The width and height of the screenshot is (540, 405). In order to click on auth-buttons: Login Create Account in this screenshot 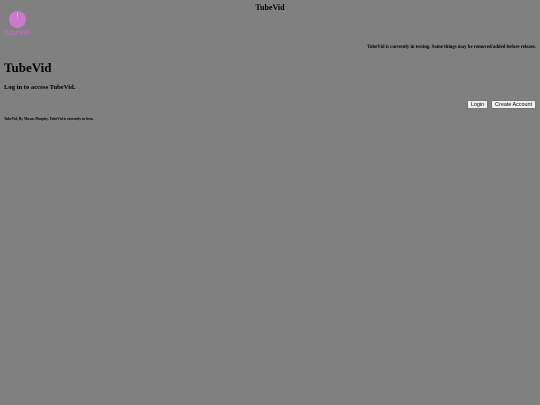, I will do `click(501, 104)`.